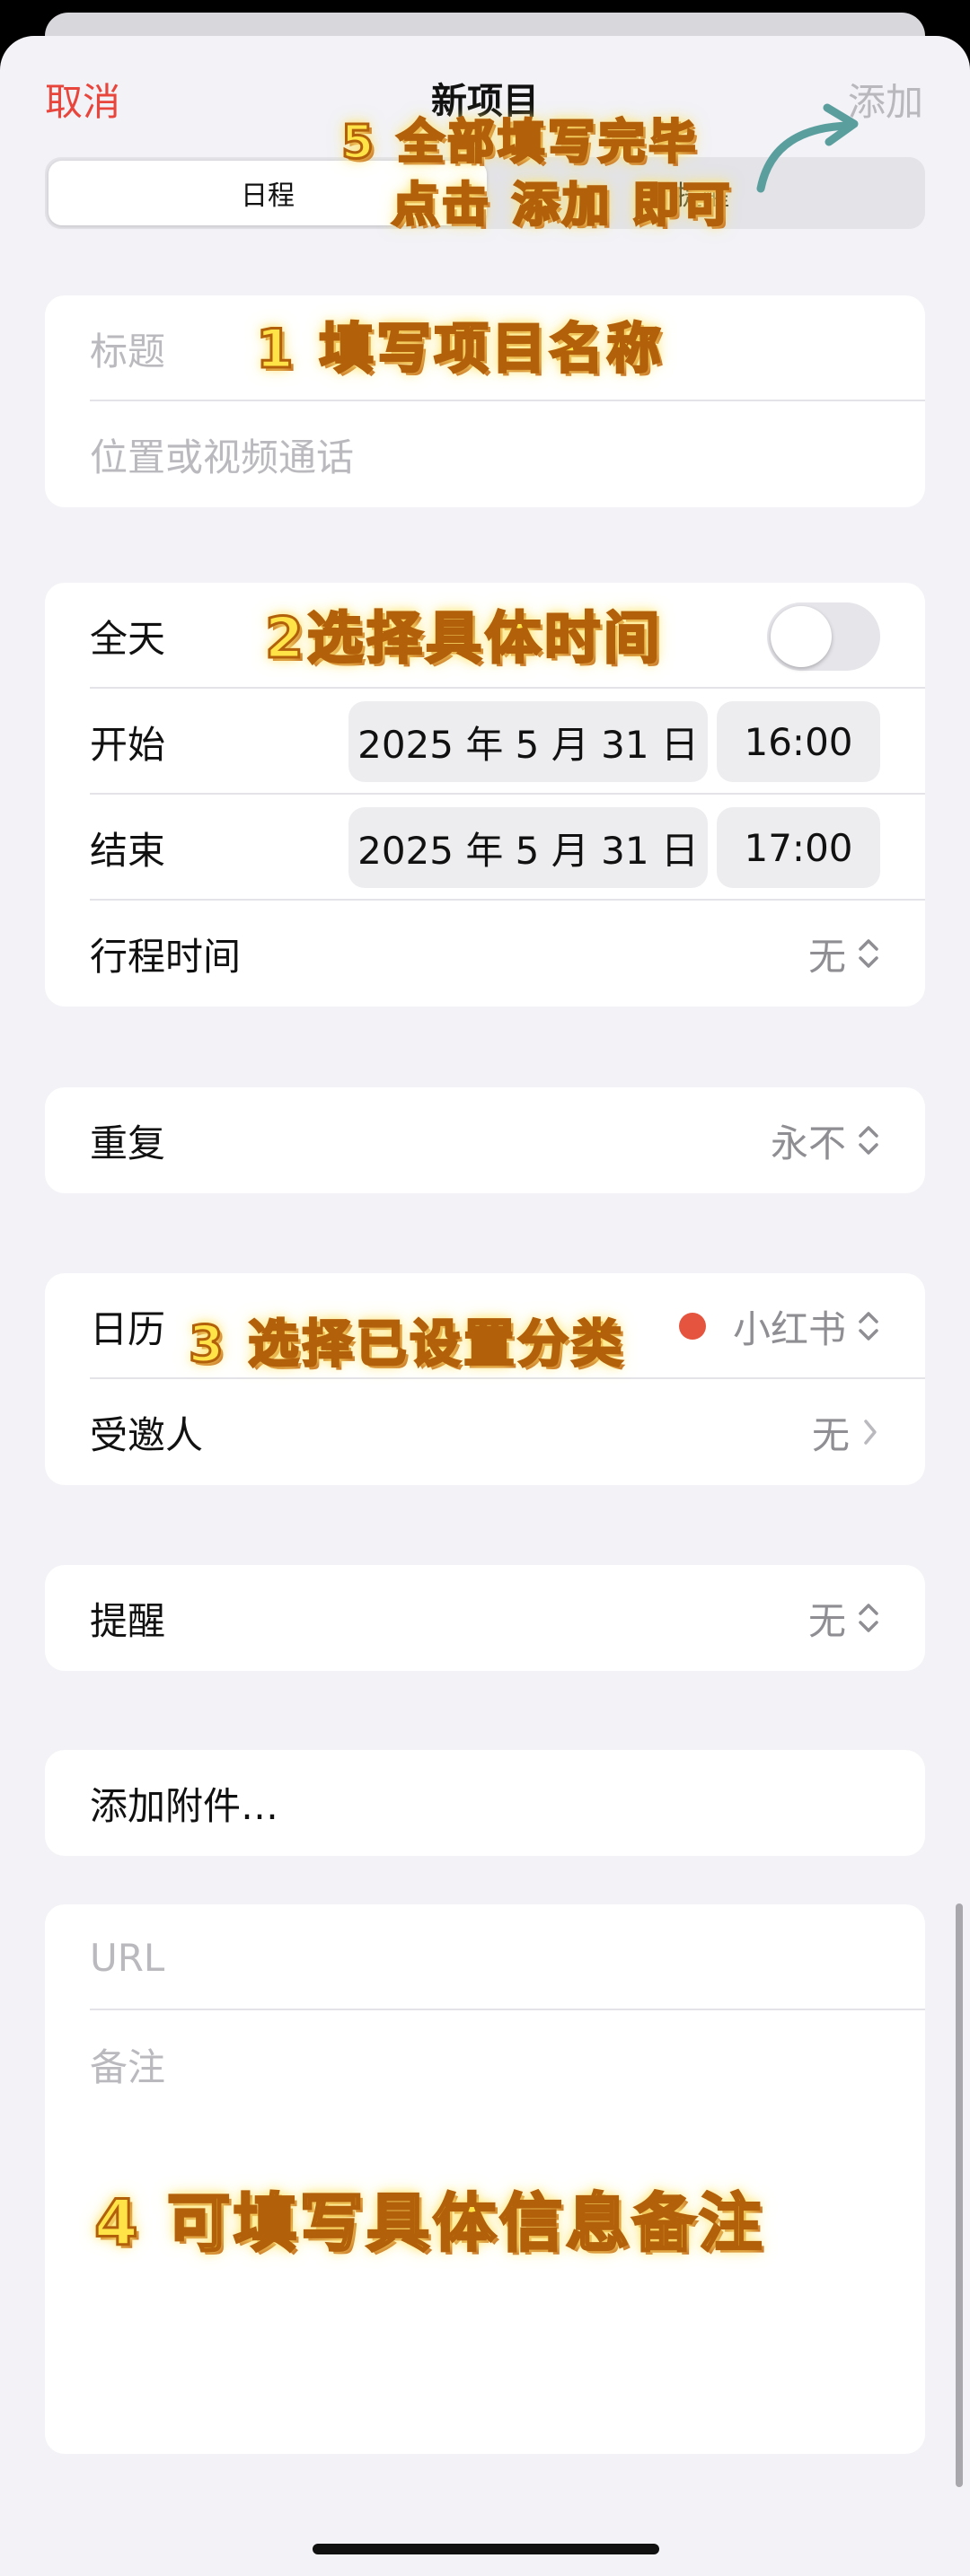 The width and height of the screenshot is (970, 2576). Describe the element at coordinates (128, 1328) in the screenshot. I see `calendar-label: 日历` at that location.